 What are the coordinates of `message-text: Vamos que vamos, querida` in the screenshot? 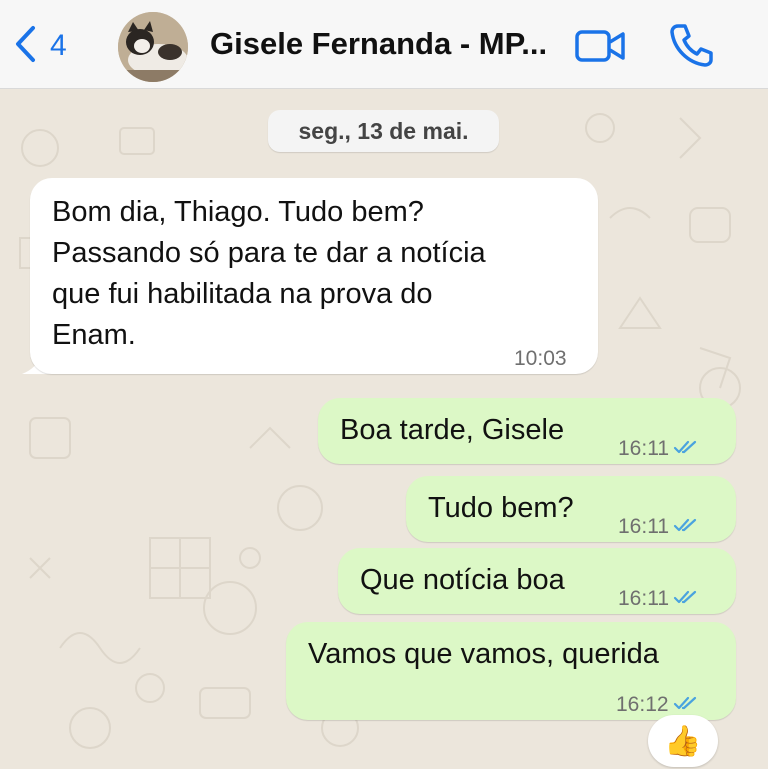 It's located at (483, 654).